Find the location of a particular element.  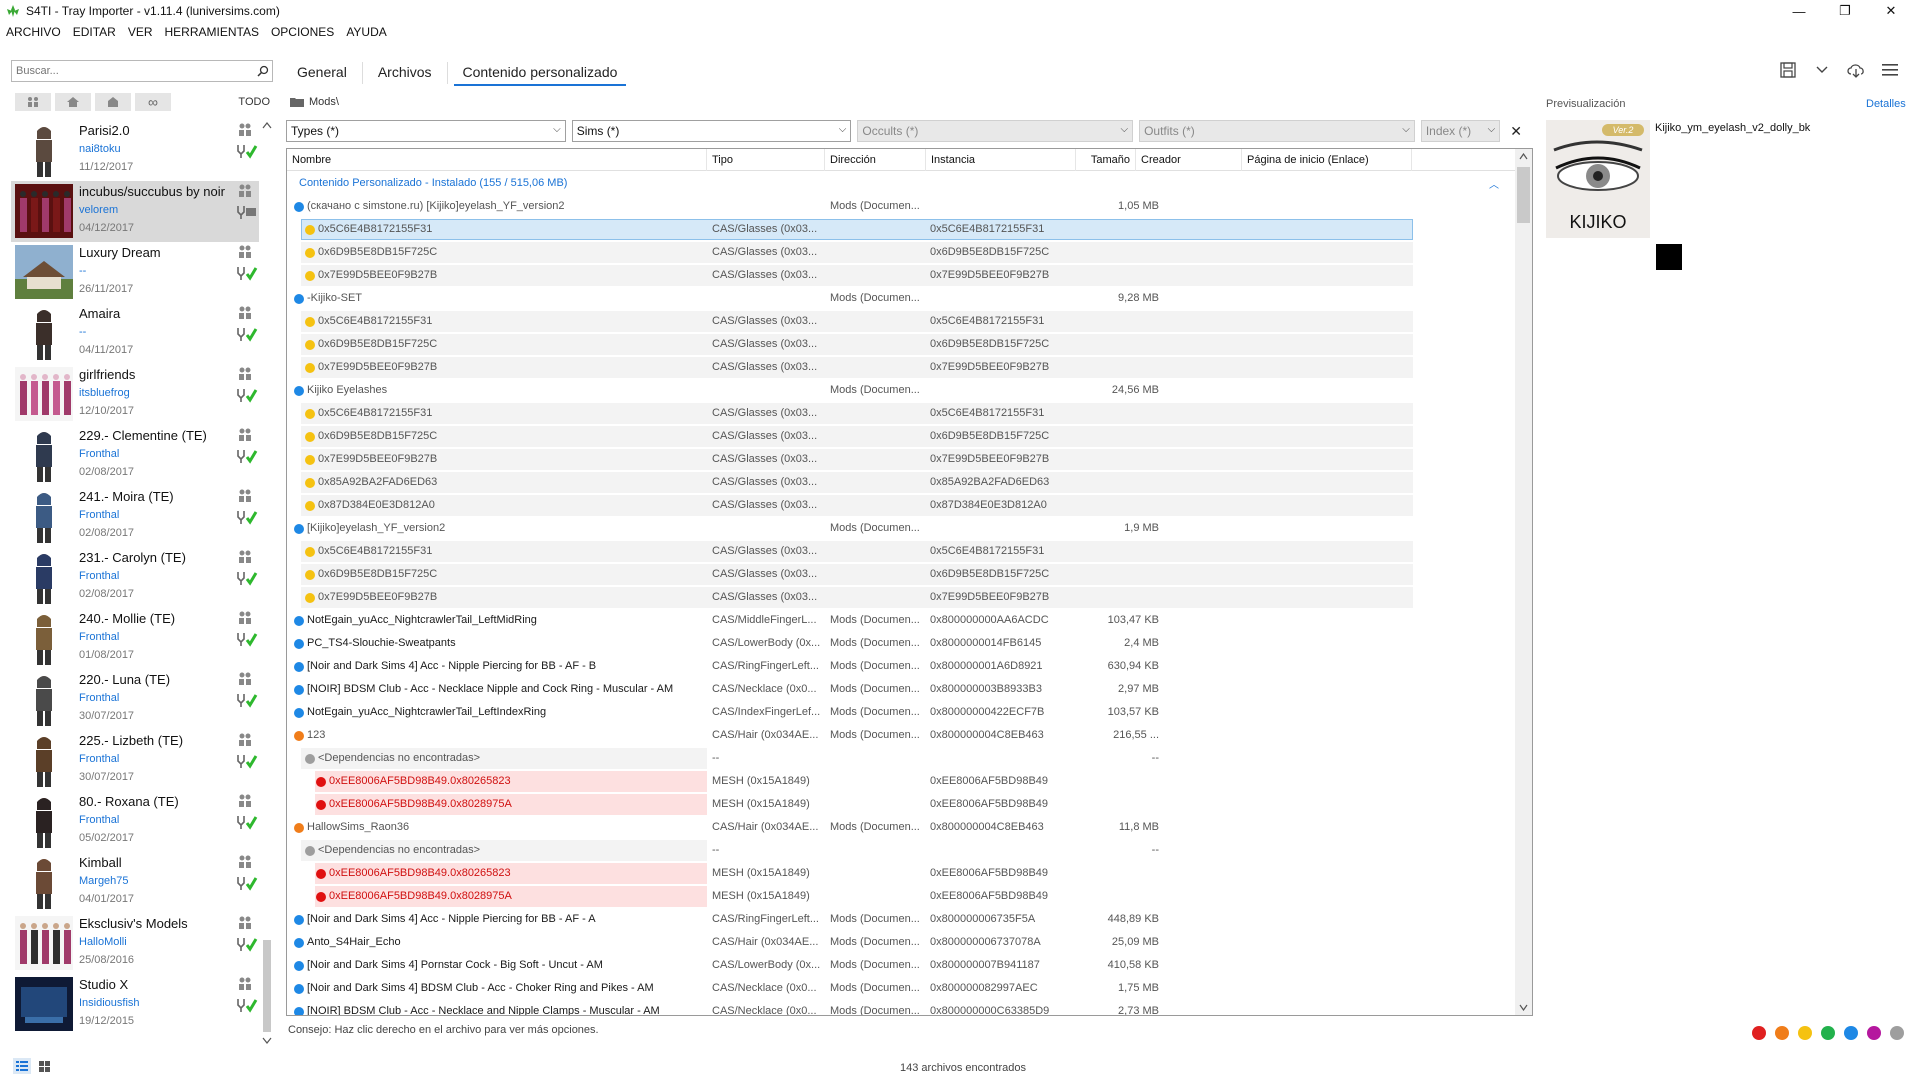

menu-opciones: OPCIONES is located at coordinates (302, 32).